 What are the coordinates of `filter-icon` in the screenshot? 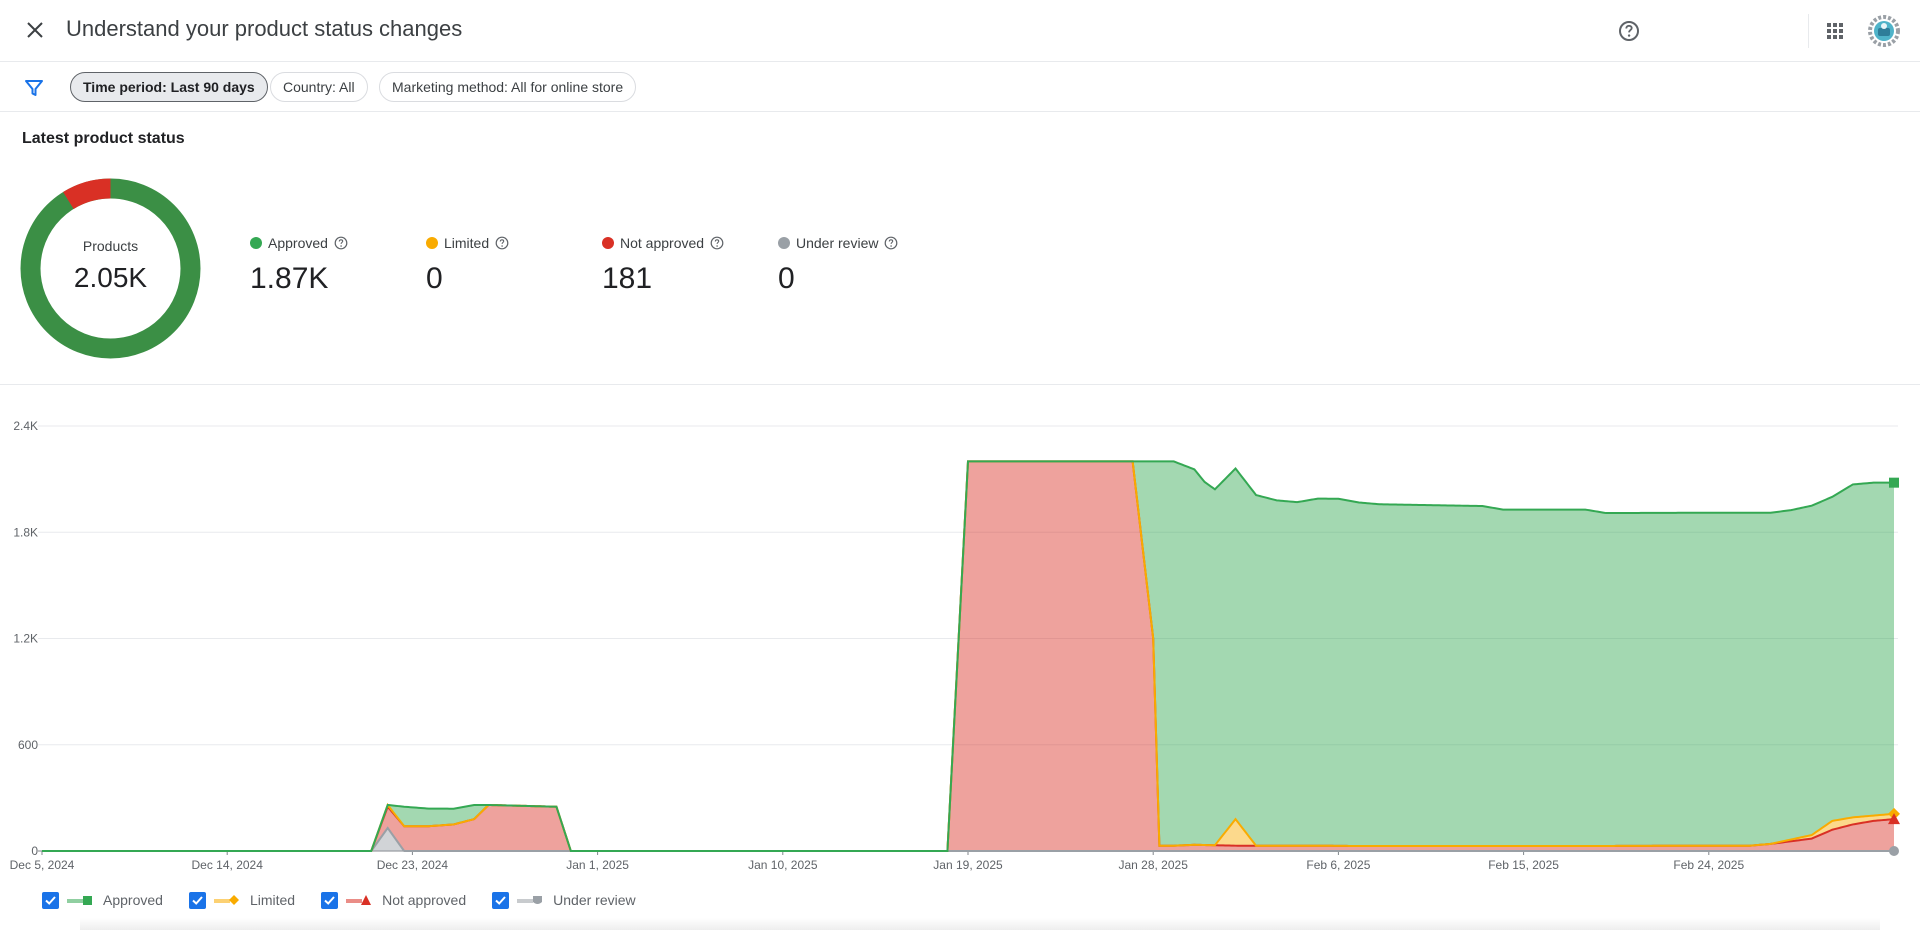 It's located at (34, 88).